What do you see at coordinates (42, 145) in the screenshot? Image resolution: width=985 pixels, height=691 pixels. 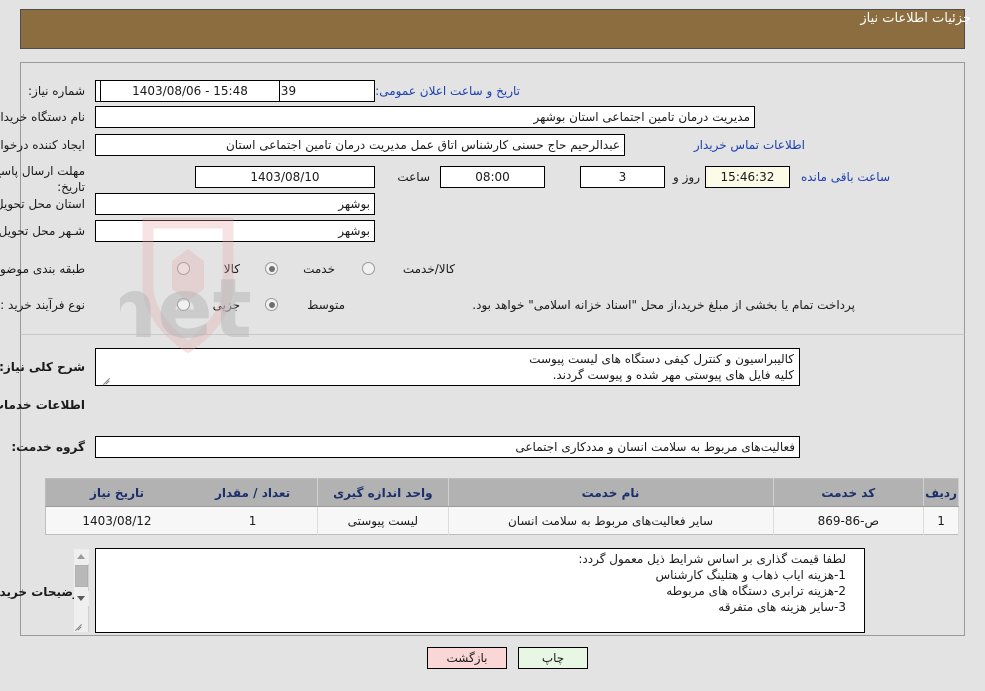 I see `creator-label: ایجاد کننده درخواست:` at bounding box center [42, 145].